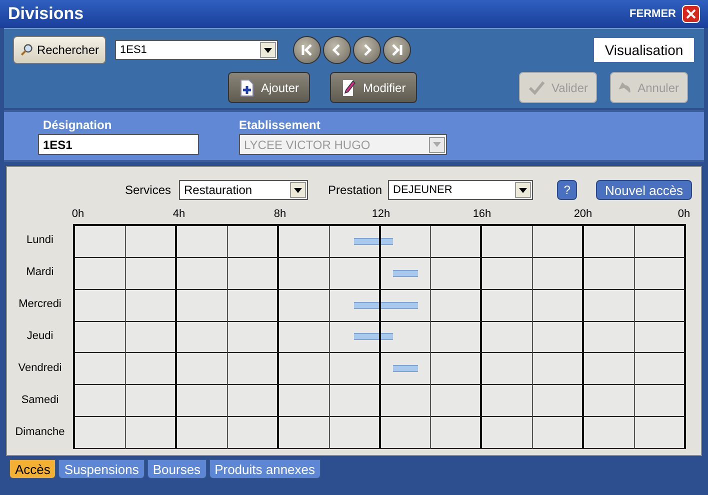 This screenshot has height=495, width=708. What do you see at coordinates (40, 400) in the screenshot?
I see `day-label: Samedi` at bounding box center [40, 400].